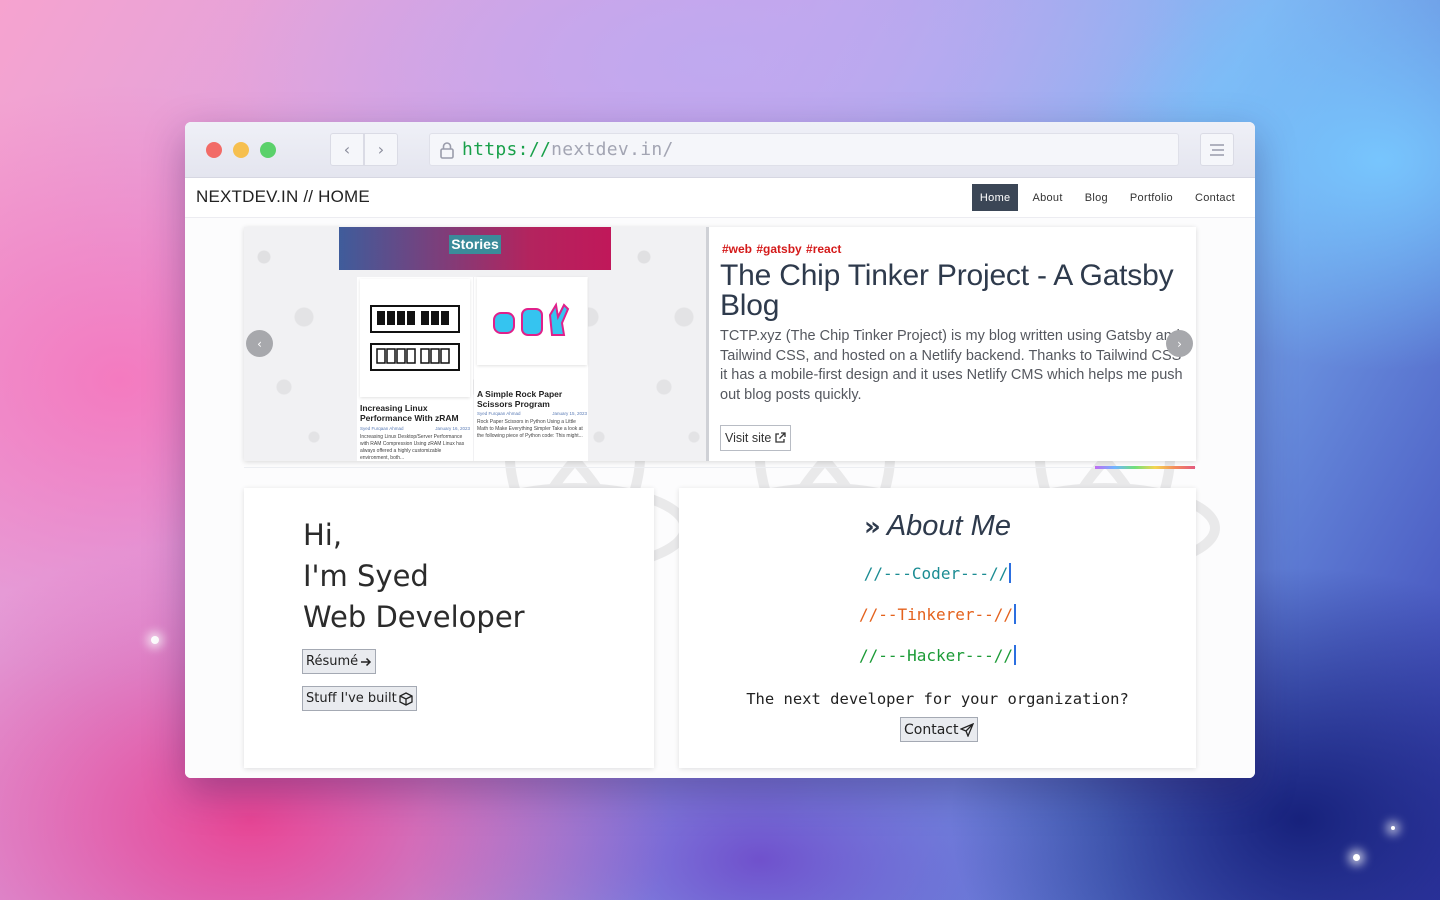  I want to click on role-coder: //---Coder---//, so click(937, 573).